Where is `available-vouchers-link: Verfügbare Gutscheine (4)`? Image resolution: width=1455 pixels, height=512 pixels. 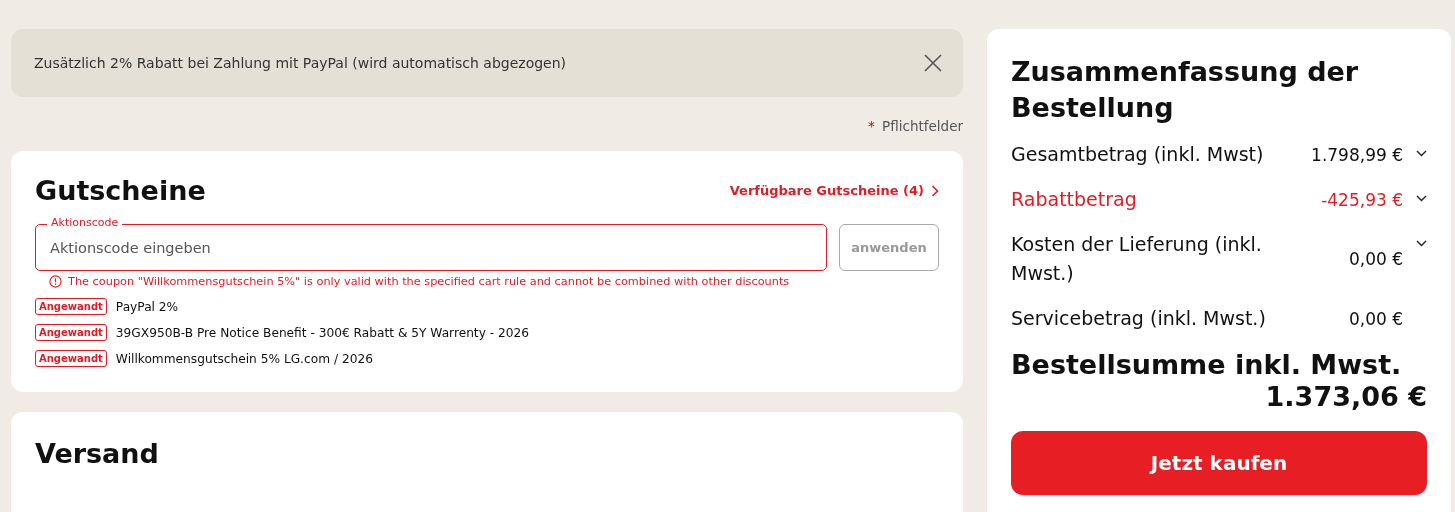
available-vouchers-link: Verfügbare Gutscheine (4) is located at coordinates (834, 190).